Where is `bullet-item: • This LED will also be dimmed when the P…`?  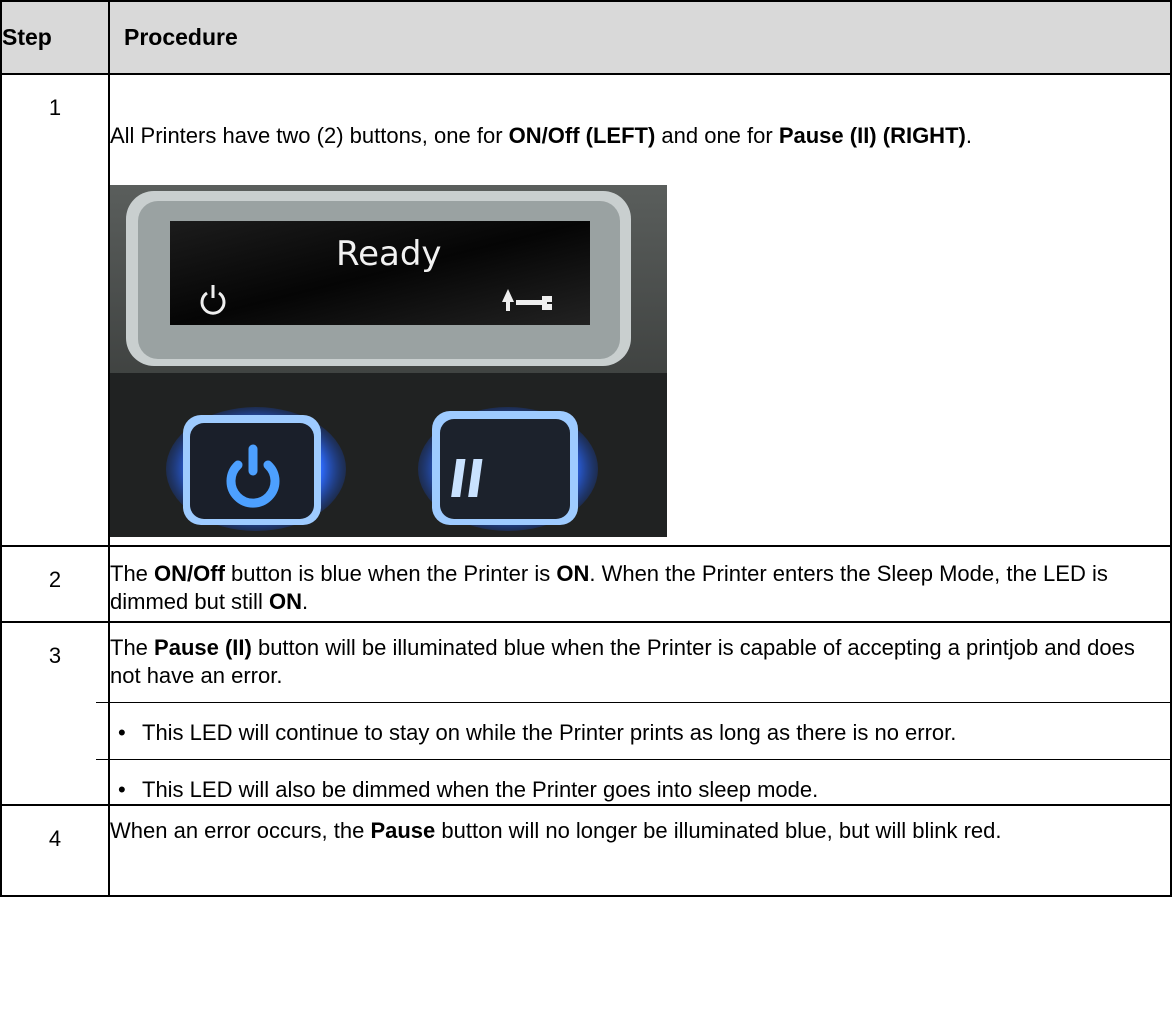
bullet-item: • This LED will also be dimmed when the P… is located at coordinates (468, 789).